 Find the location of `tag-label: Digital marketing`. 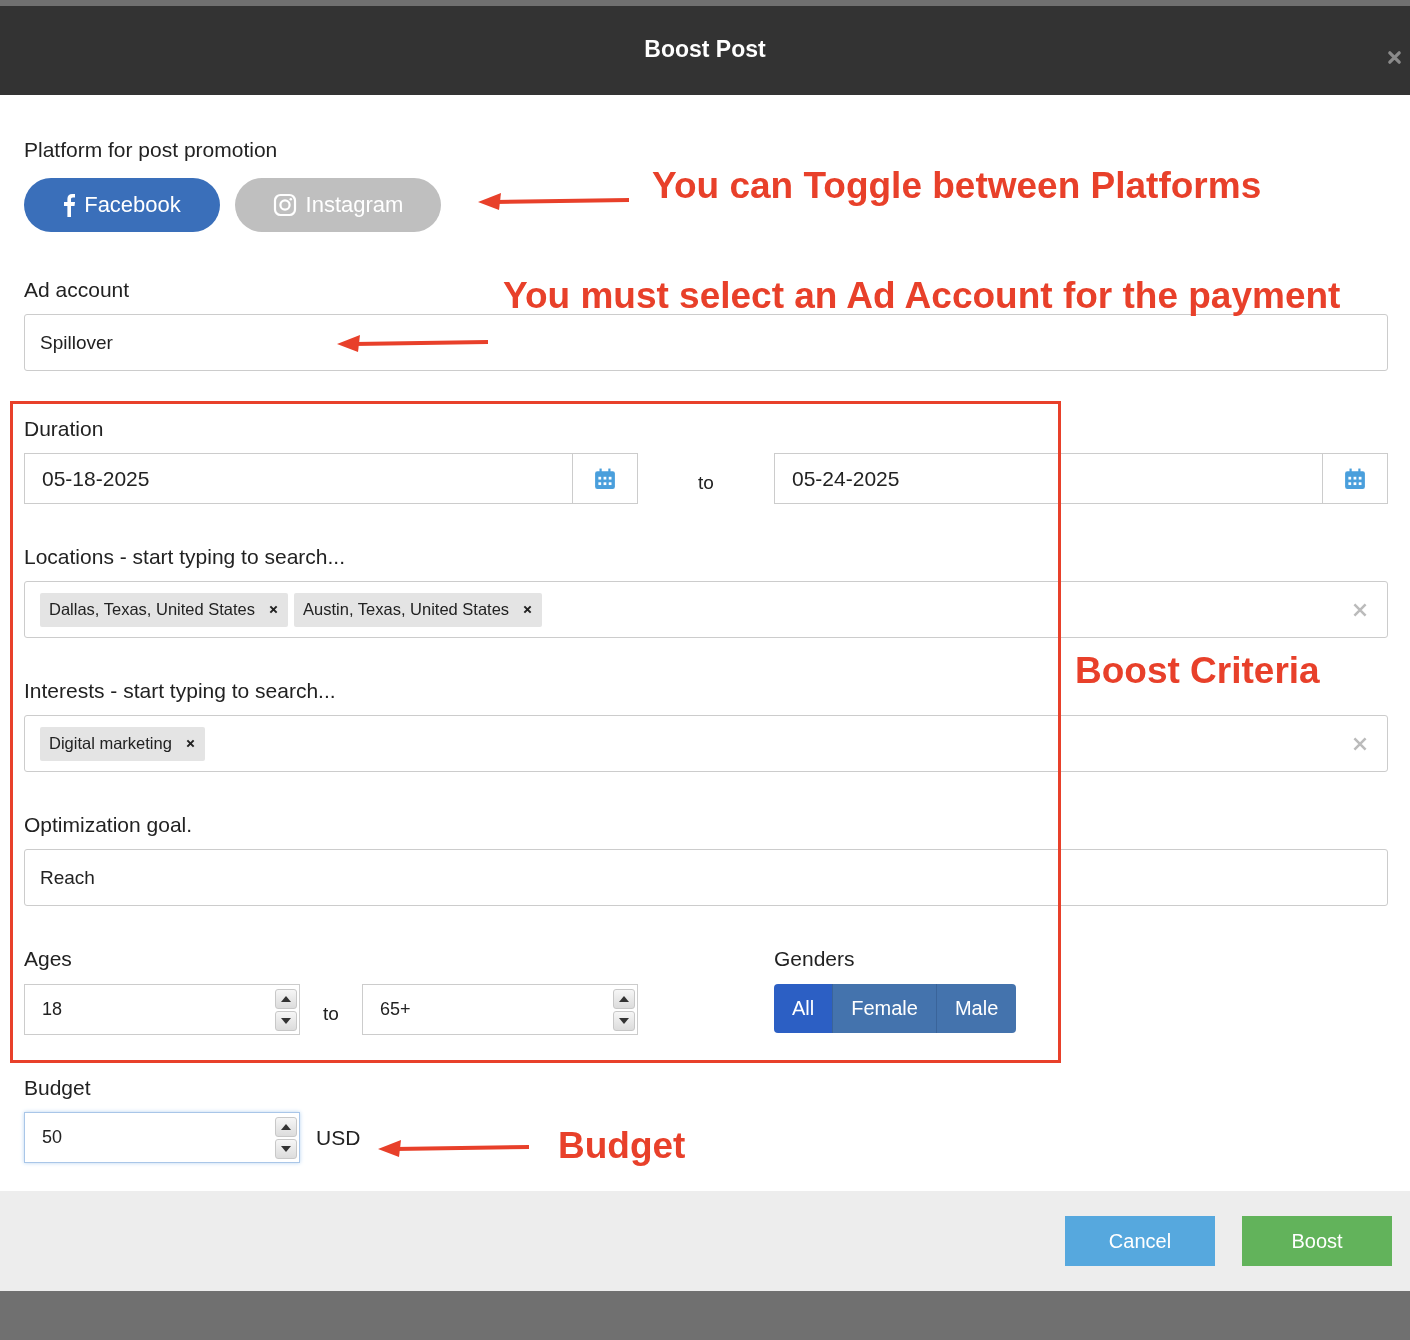

tag-label: Digital marketing is located at coordinates (110, 743).